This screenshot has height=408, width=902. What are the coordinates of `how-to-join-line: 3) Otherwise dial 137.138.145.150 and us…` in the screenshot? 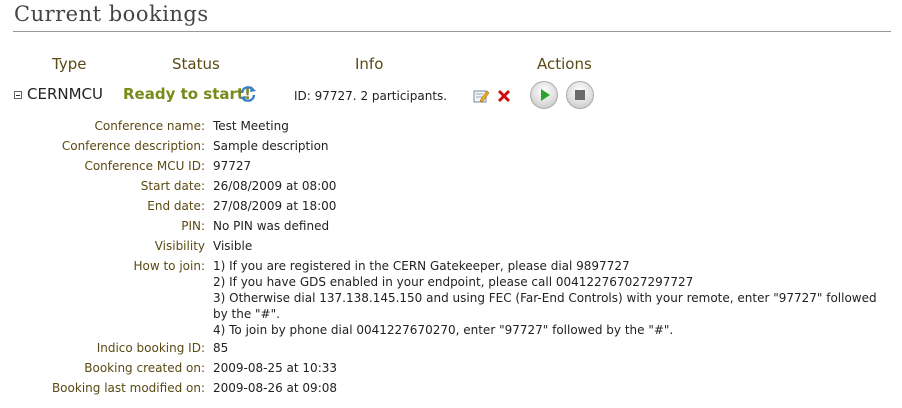 It's located at (545, 306).